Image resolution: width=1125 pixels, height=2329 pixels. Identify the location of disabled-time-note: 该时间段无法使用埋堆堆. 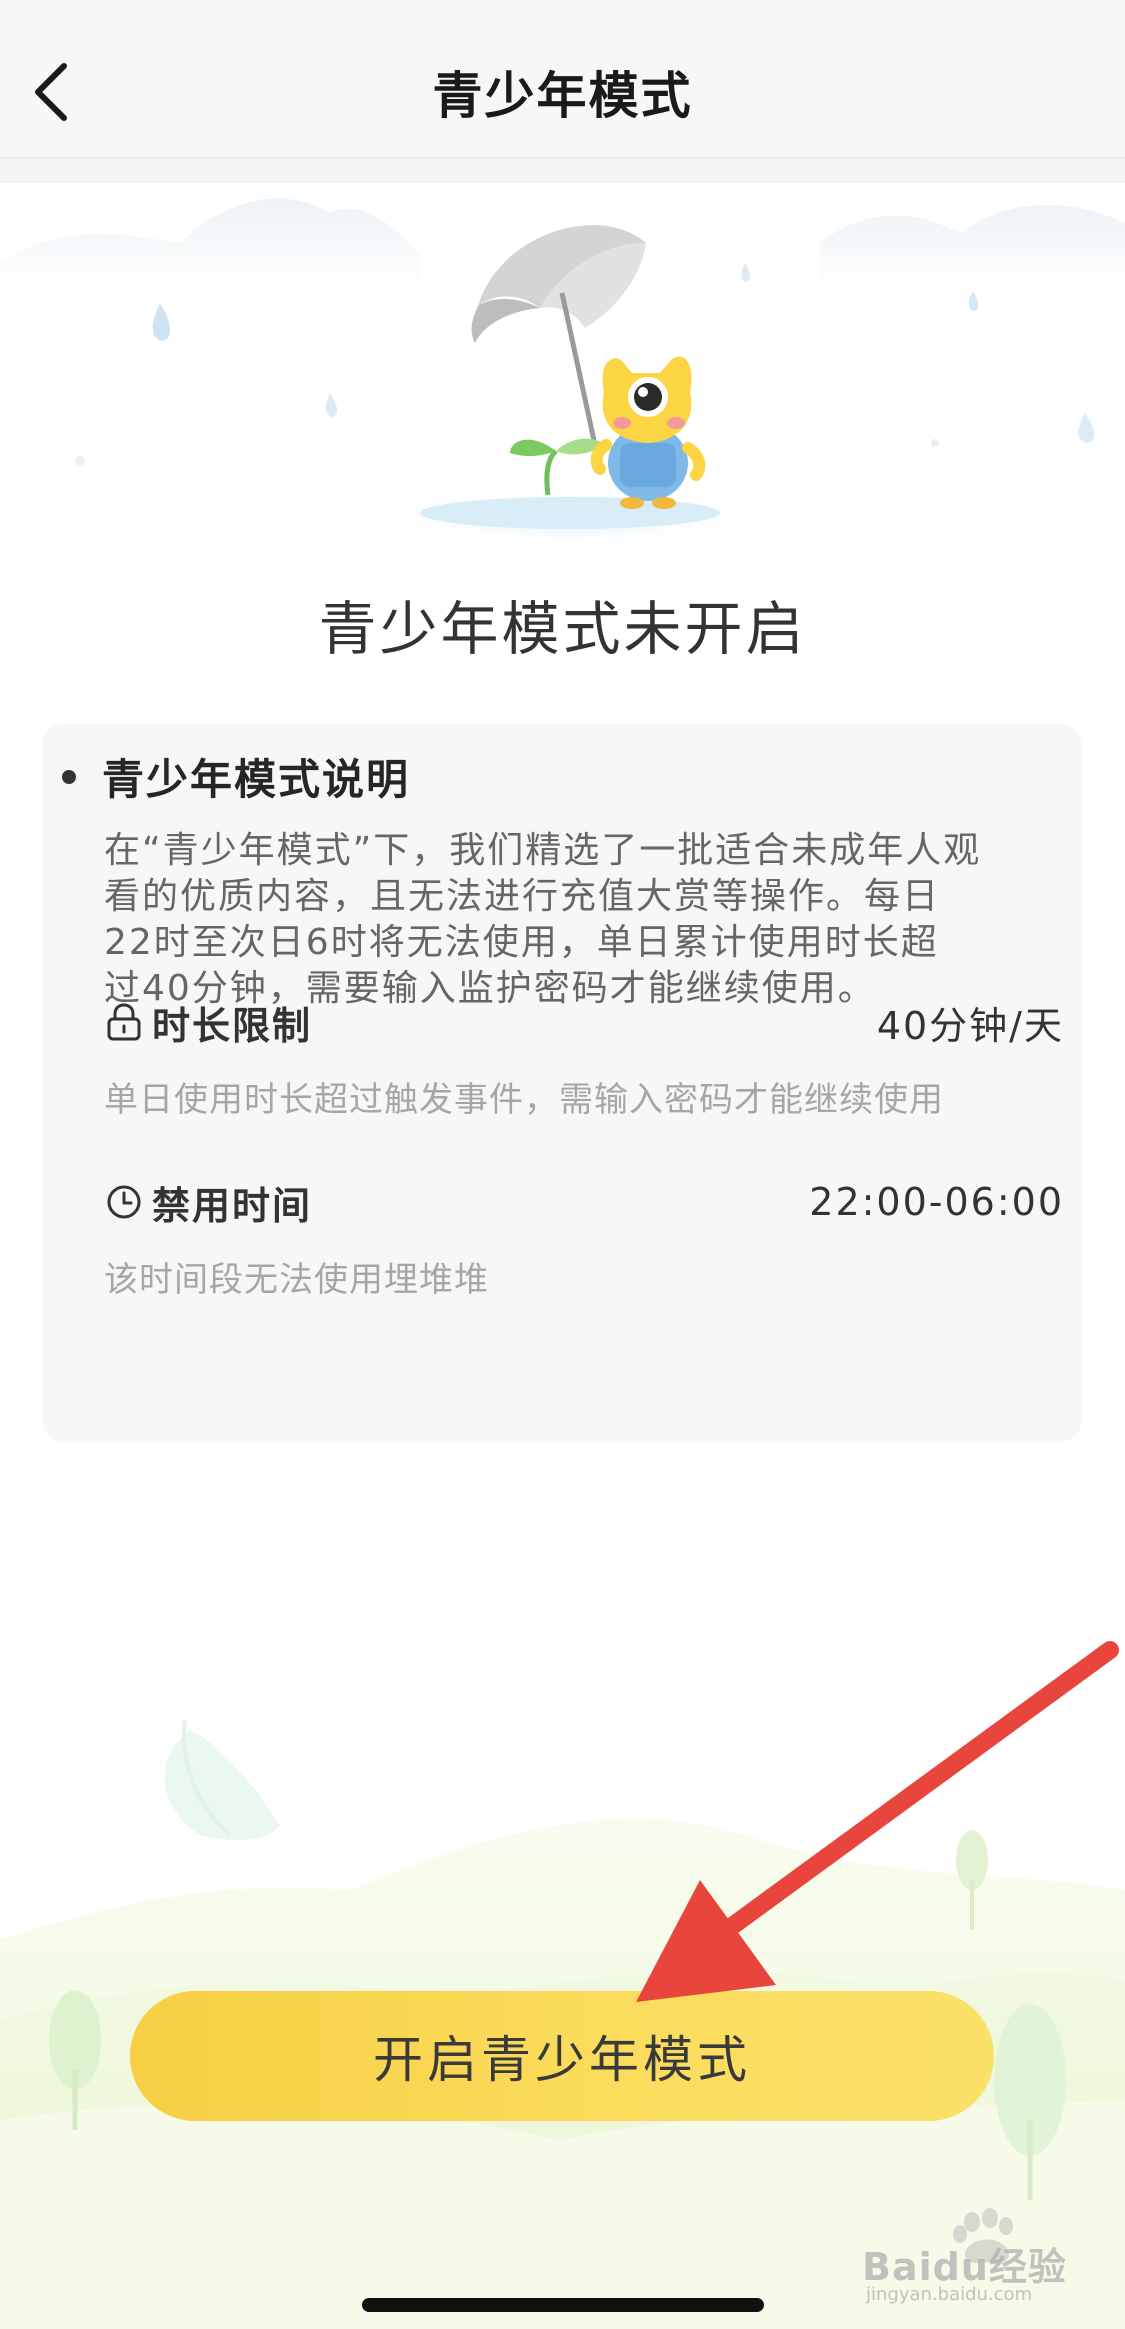
(296, 1280).